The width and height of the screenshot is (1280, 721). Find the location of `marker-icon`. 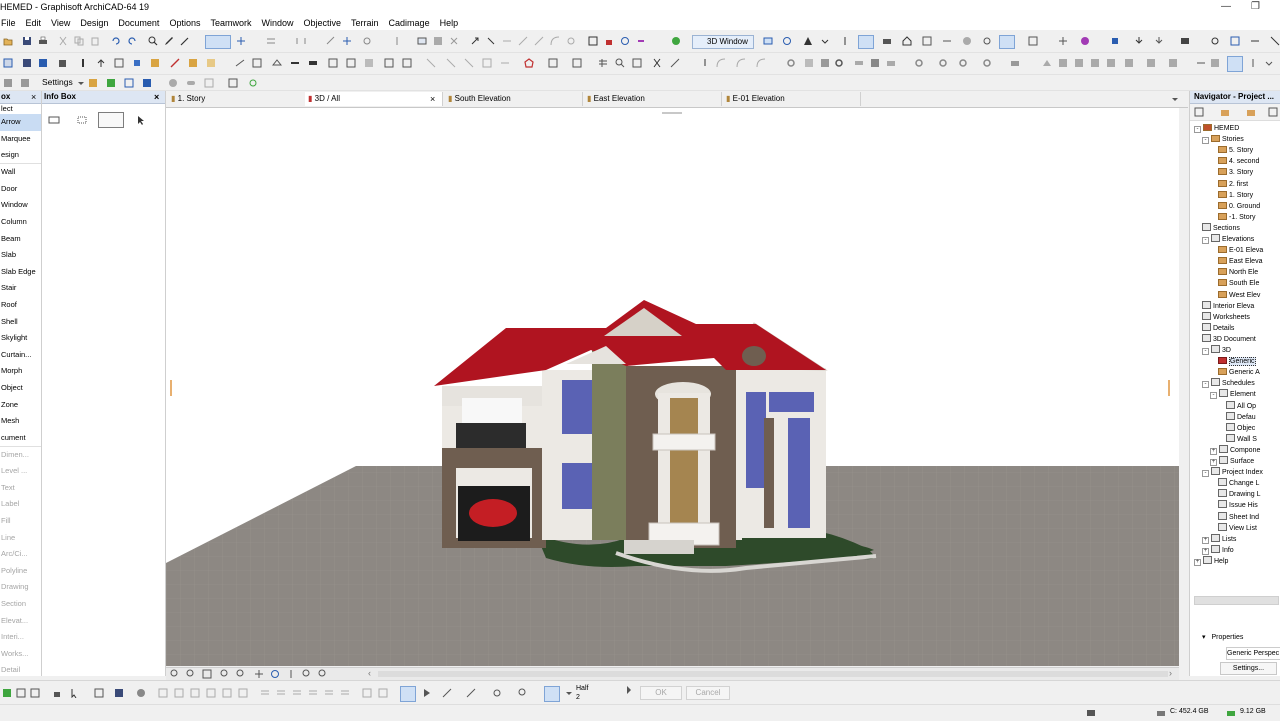

marker-icon is located at coordinates (1115, 41).